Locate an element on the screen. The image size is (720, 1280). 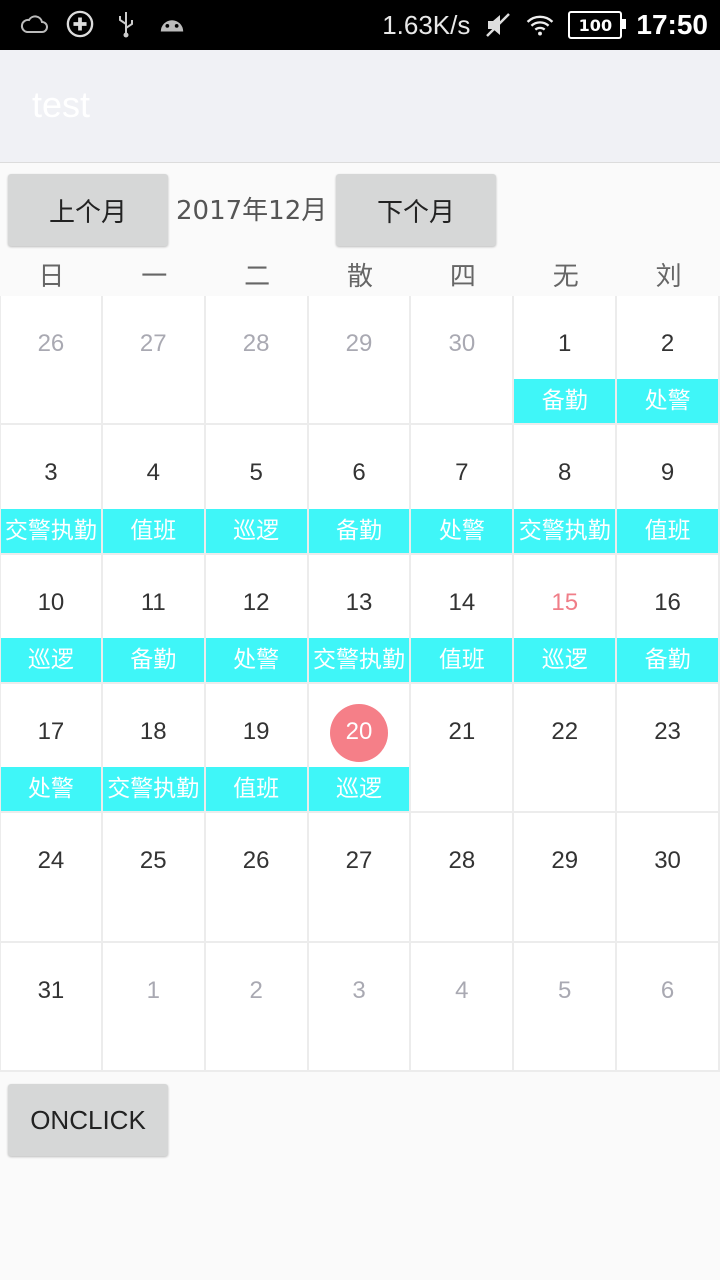
day-number: 17 is located at coordinates (51, 731).